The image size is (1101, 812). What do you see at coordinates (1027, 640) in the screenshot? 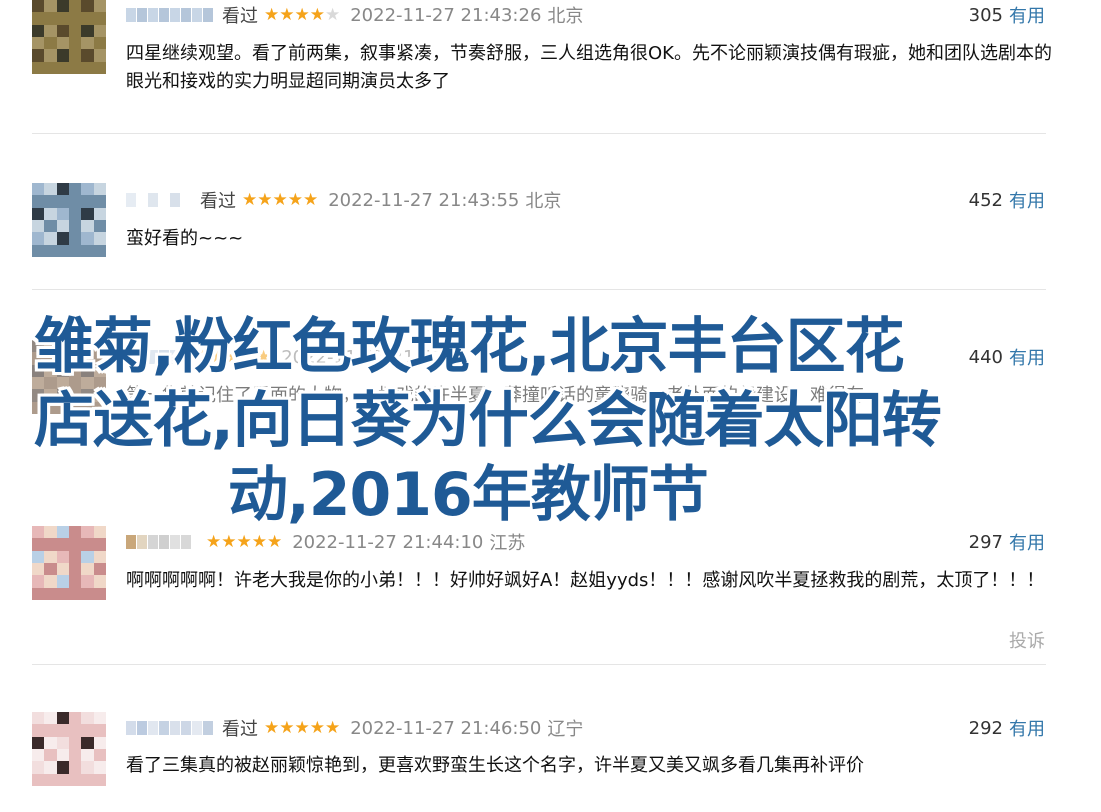
I see `report-button: 投诉` at bounding box center [1027, 640].